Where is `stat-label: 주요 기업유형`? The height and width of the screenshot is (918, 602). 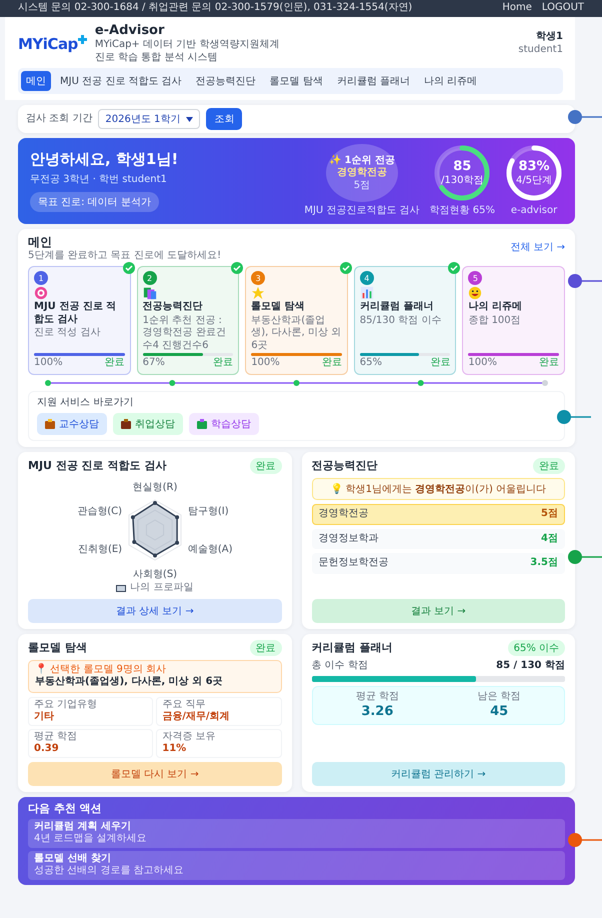 stat-label: 주요 기업유형 is located at coordinates (66, 704).